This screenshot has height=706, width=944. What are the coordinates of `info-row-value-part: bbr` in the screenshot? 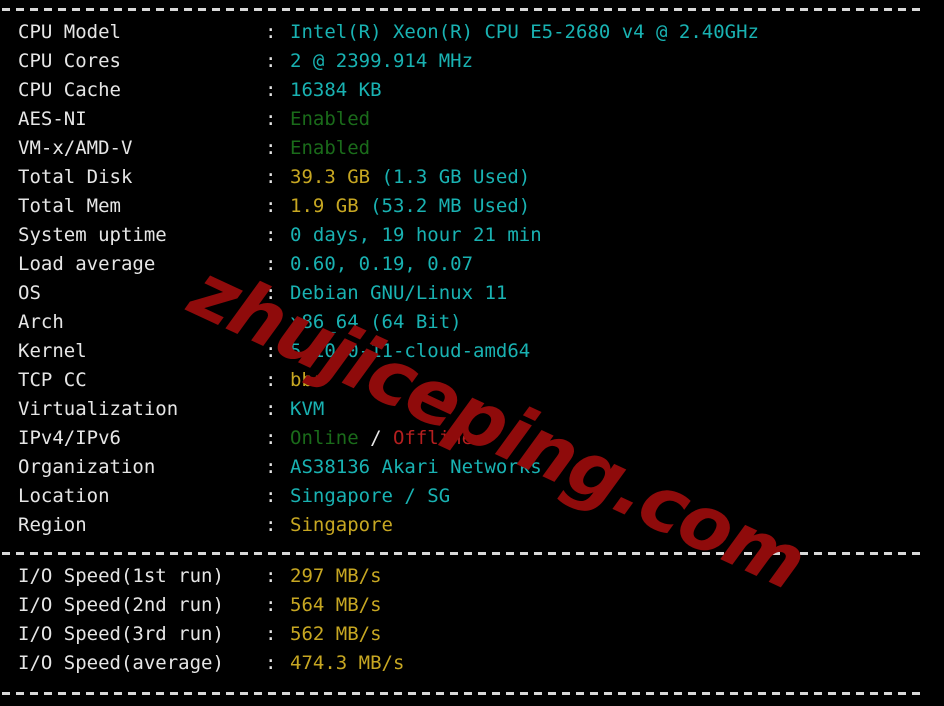 It's located at (307, 380).